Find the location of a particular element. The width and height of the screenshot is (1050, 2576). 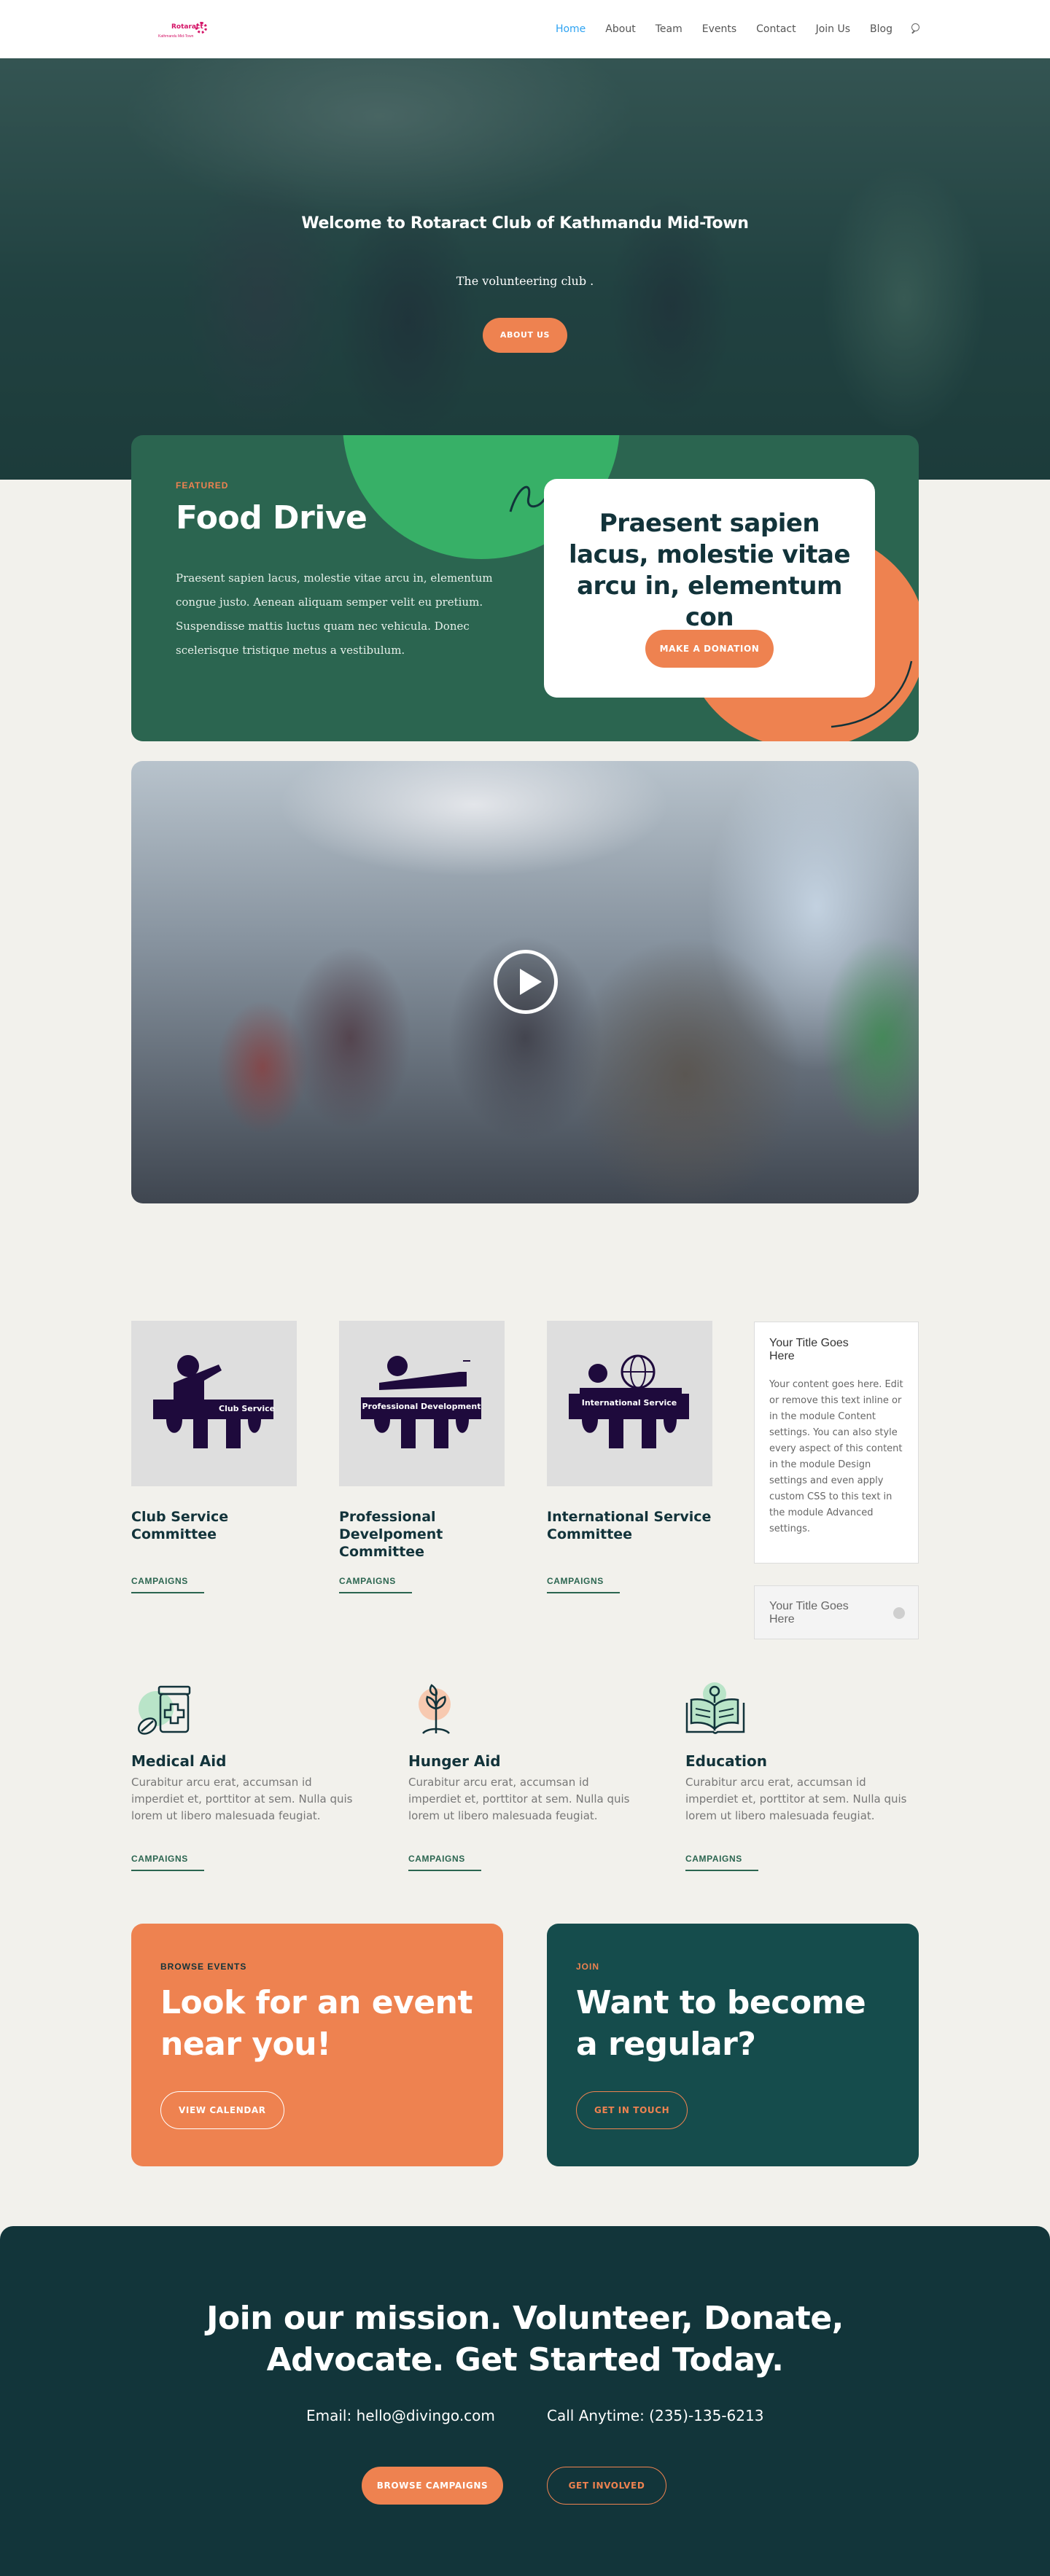

professional-development-logo: Professional Development is located at coordinates (422, 1403).